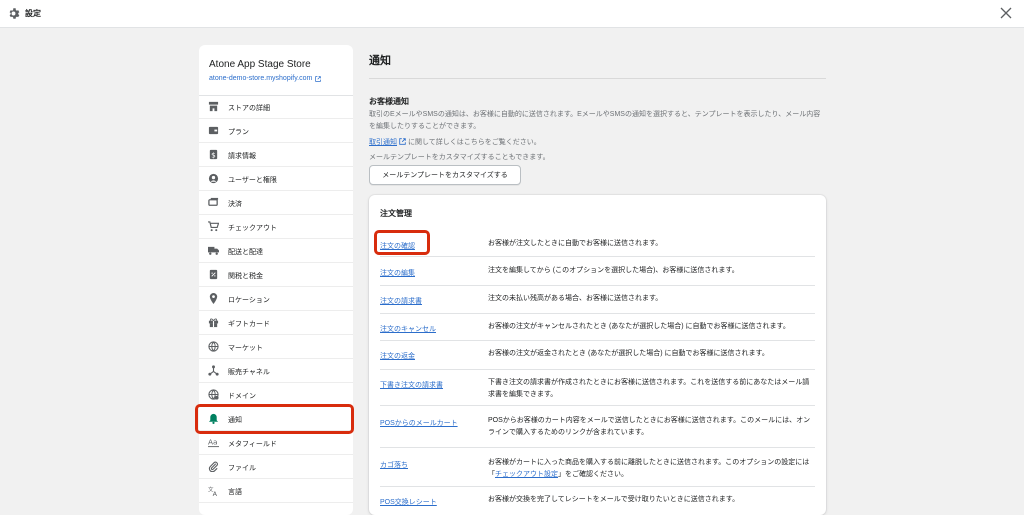  I want to click on domain-icon, so click(213, 394).